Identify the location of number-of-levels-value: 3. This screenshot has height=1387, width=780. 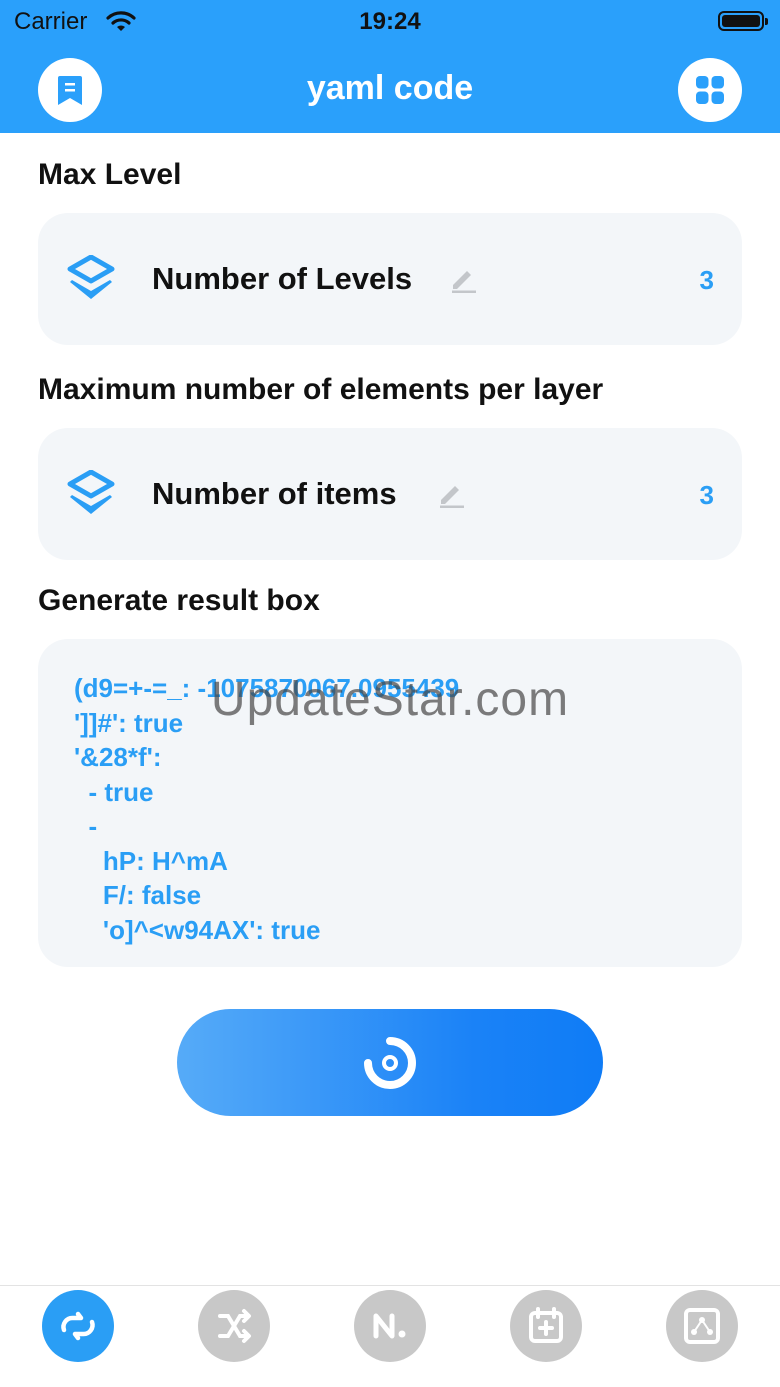
(706, 280).